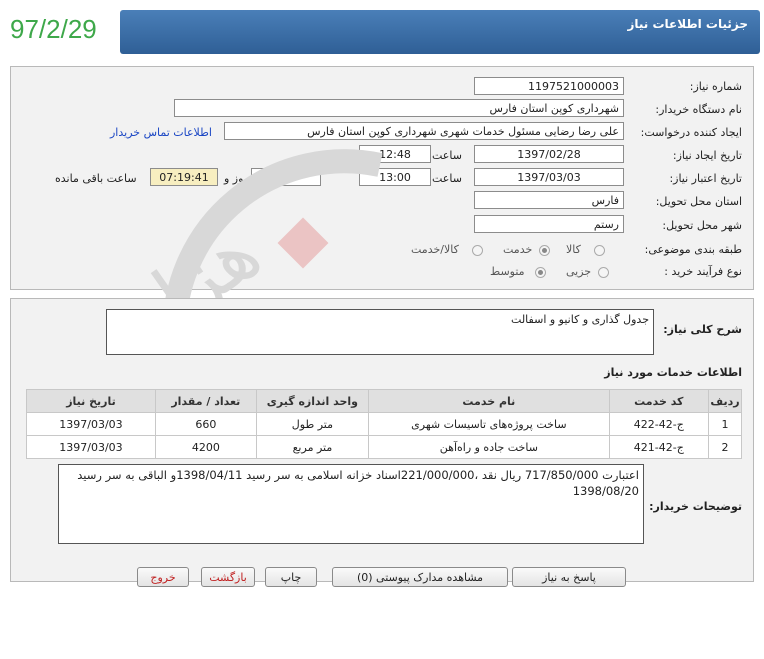  I want to click on cell-code: ج-42-421, so click(659, 447).